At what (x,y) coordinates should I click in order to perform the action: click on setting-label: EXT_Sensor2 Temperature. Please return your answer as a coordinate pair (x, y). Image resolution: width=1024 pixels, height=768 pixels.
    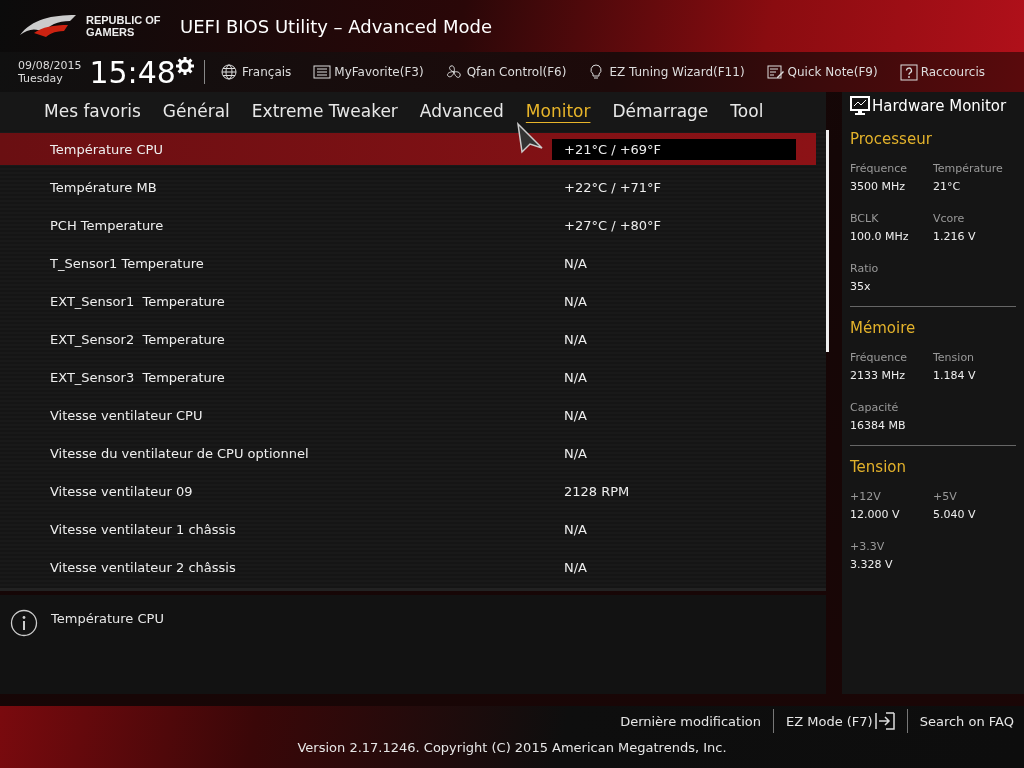
    Looking at the image, I should click on (137, 339).